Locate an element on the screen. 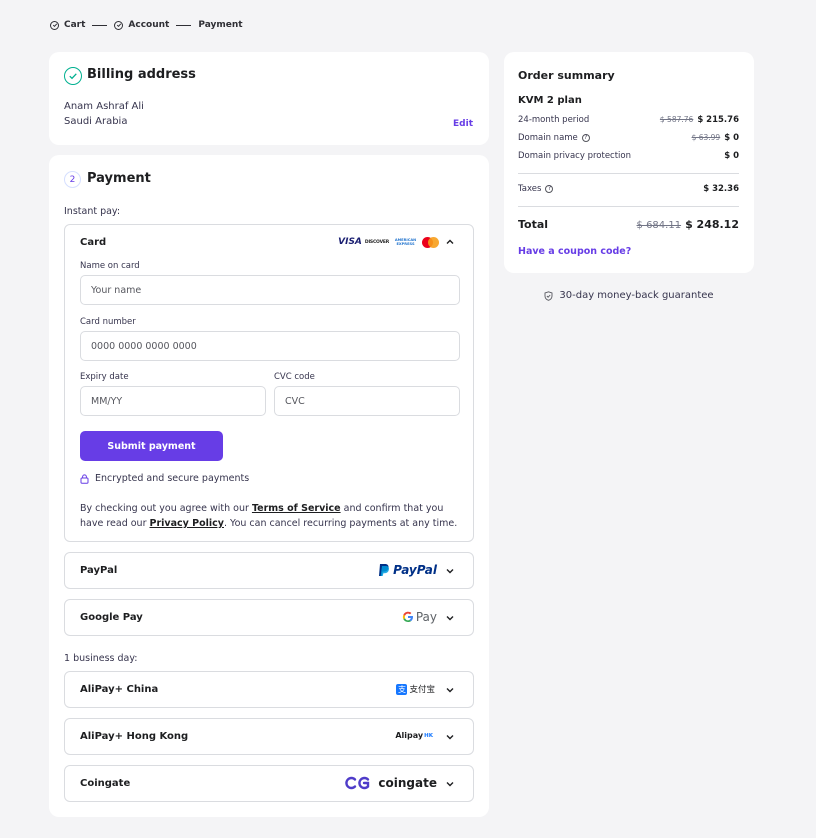  edit-billing-link: Edit is located at coordinates (463, 124).